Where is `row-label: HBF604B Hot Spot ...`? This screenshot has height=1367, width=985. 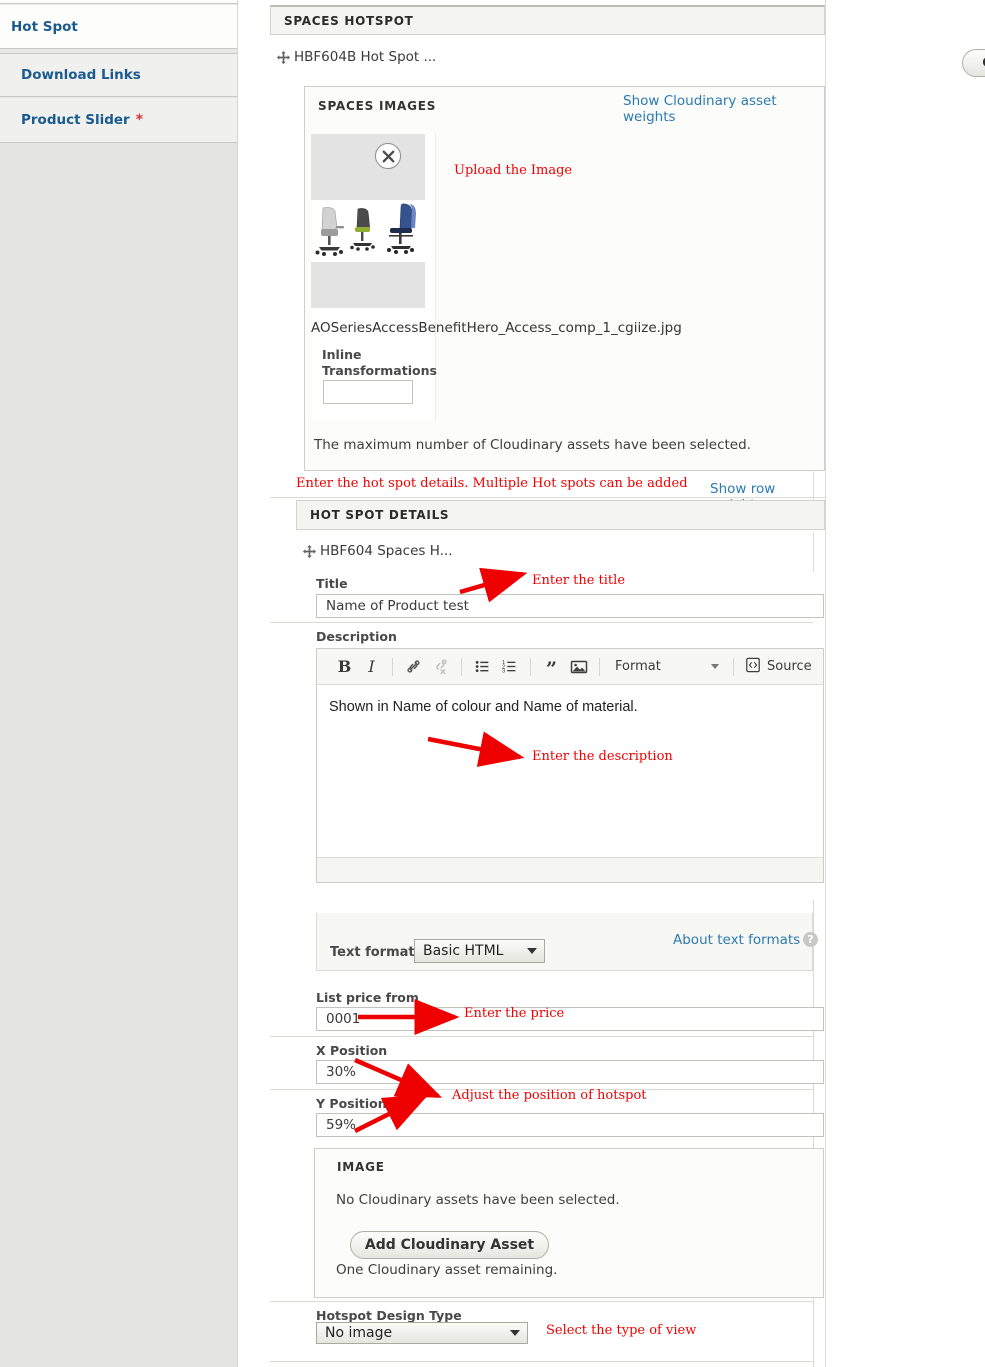 row-label: HBF604B Hot Spot ... is located at coordinates (365, 57).